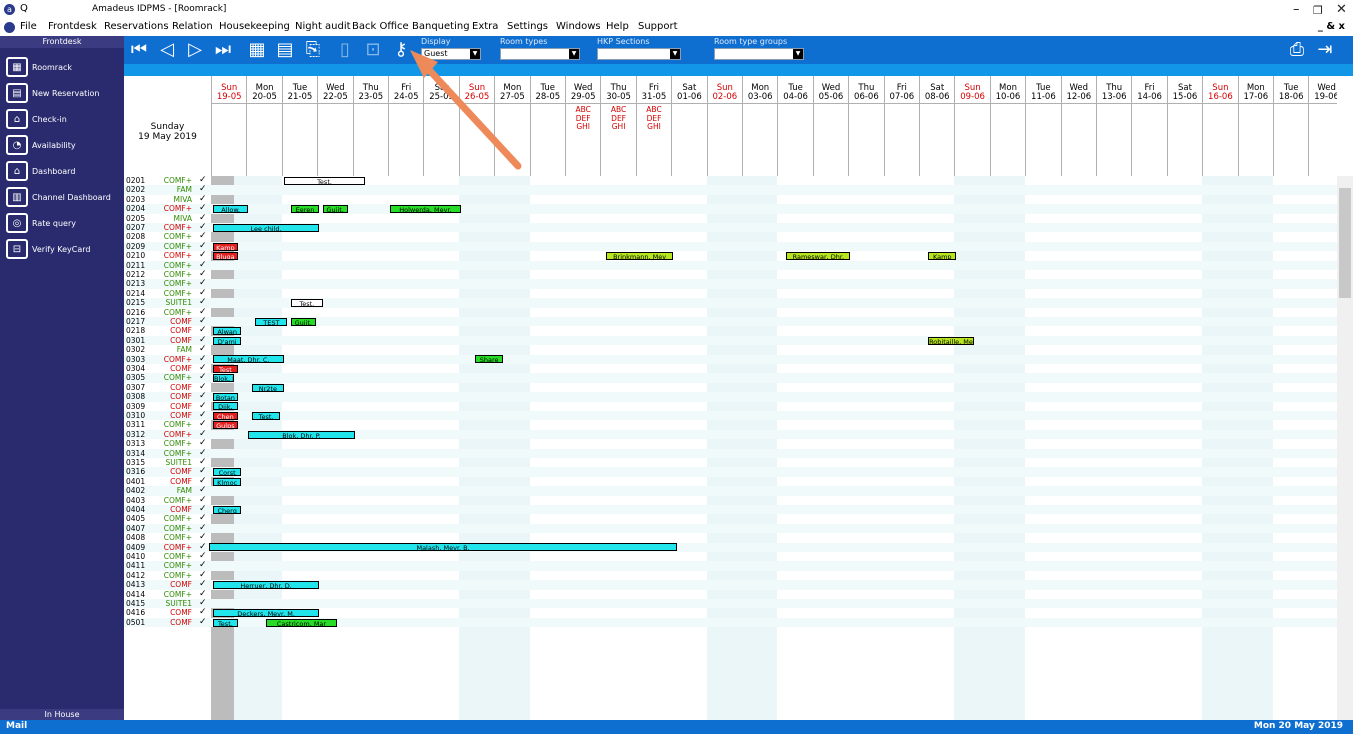 This screenshot has width=1353, height=734. What do you see at coordinates (373, 50) in the screenshot?
I see `lock-icon: ⊡` at bounding box center [373, 50].